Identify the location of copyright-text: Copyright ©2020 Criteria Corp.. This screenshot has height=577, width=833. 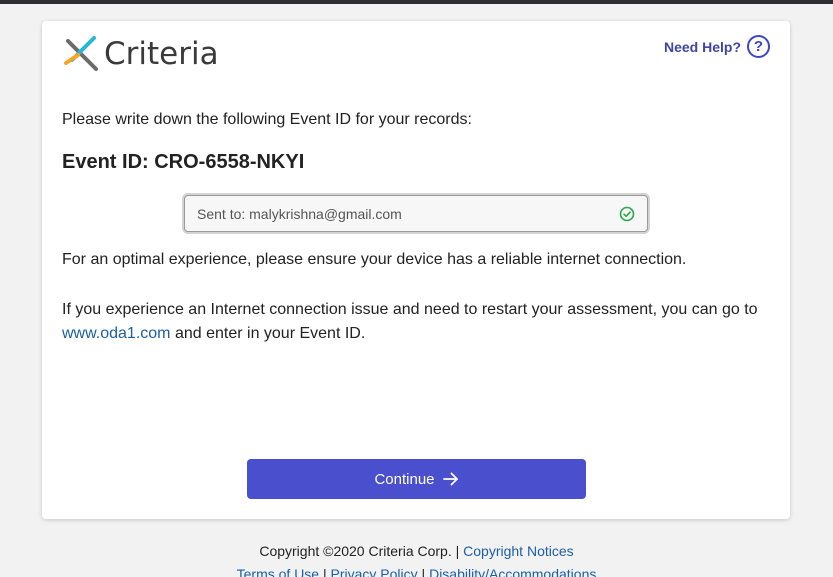
(355, 551).